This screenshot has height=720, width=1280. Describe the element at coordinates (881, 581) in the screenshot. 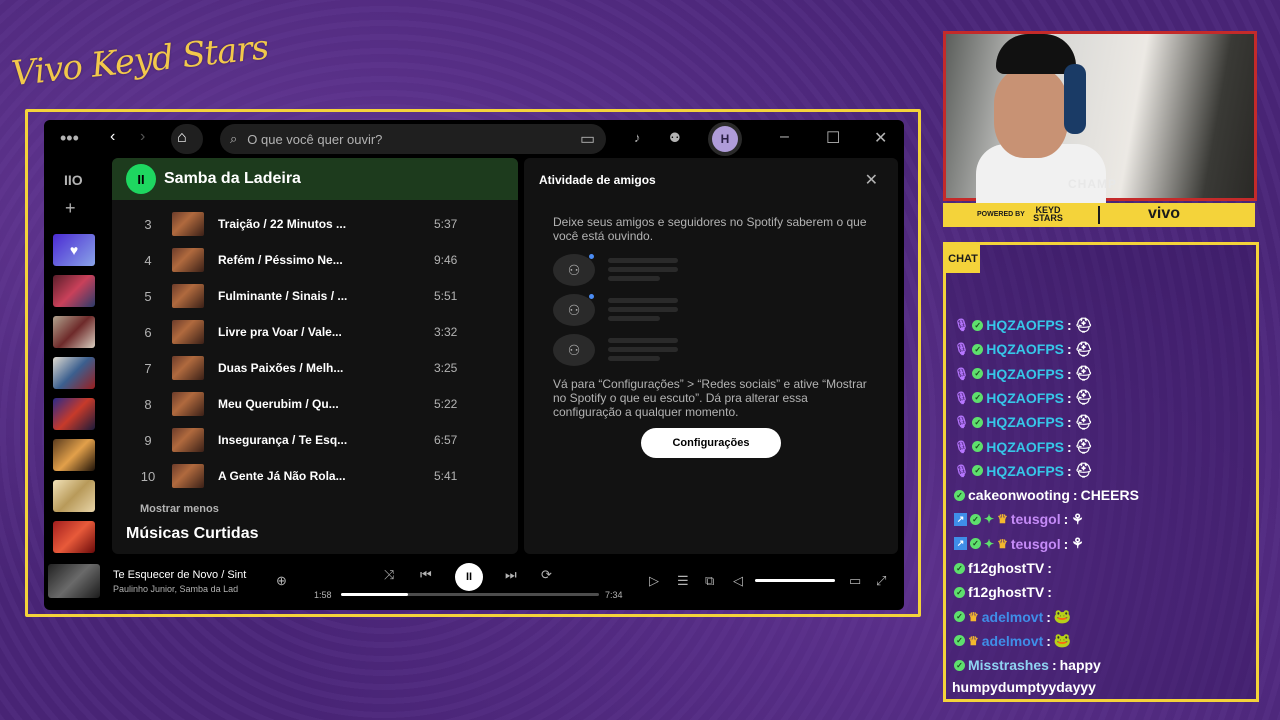

I see `fullscreen-icon: ⤢` at that location.